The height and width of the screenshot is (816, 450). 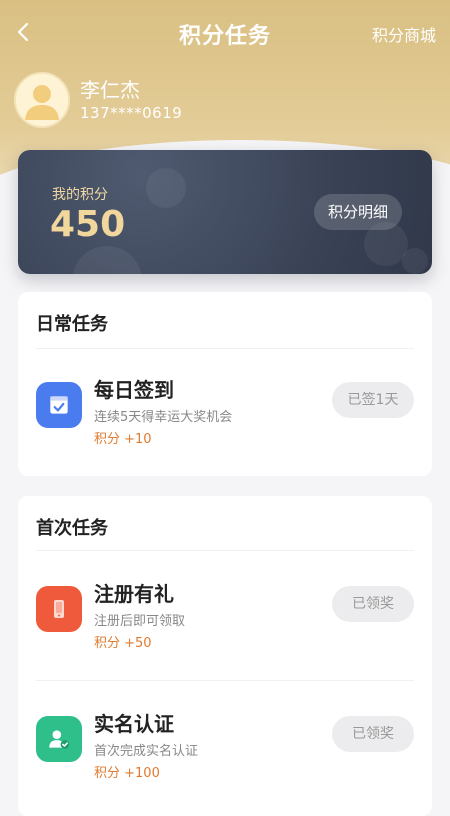 What do you see at coordinates (404, 34) in the screenshot?
I see `points-mall-link: 积分商城` at bounding box center [404, 34].